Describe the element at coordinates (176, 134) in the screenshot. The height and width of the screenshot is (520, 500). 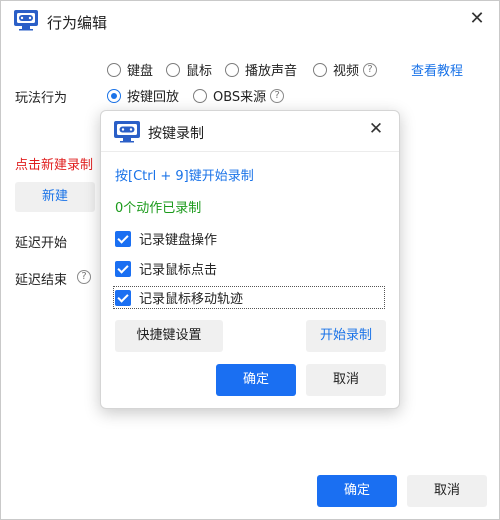
I see `dialog-title: 按键录制` at that location.